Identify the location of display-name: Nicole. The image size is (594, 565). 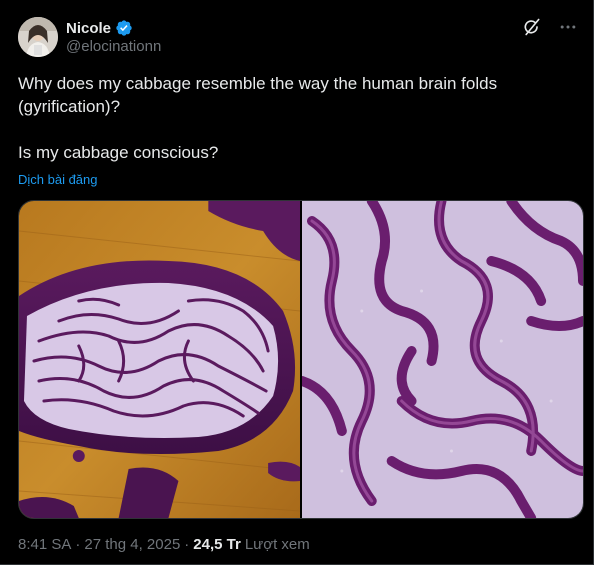
(88, 28).